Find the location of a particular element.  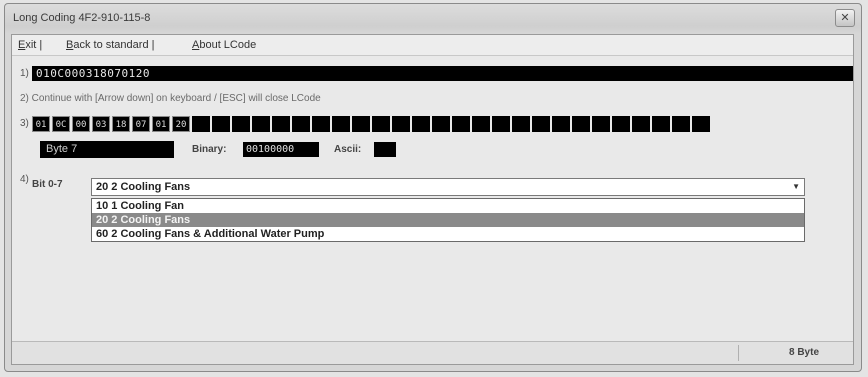

step-4-number: 4) is located at coordinates (24, 179).